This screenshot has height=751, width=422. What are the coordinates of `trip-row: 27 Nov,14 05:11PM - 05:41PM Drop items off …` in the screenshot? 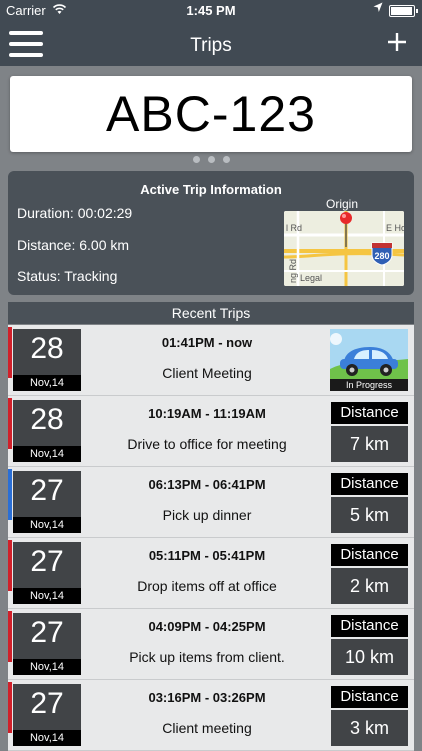 It's located at (211, 573).